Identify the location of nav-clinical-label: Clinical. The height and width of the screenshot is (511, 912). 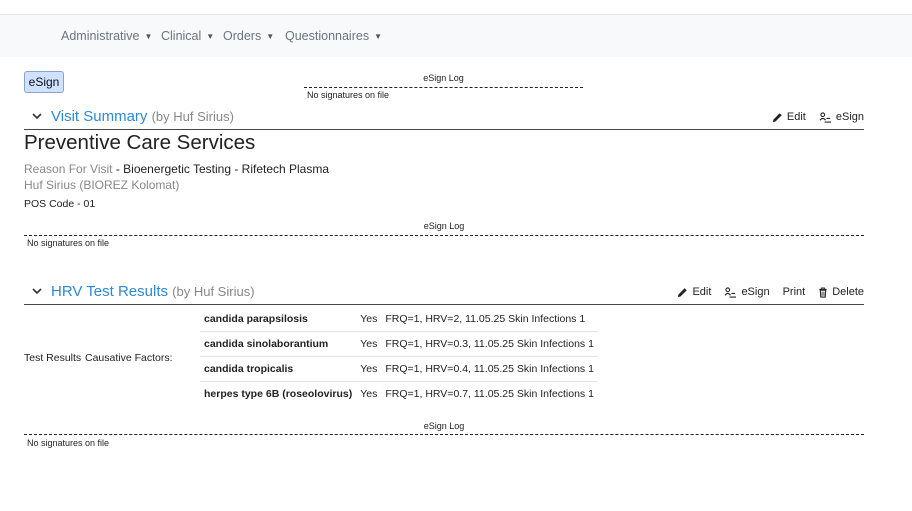
(181, 36).